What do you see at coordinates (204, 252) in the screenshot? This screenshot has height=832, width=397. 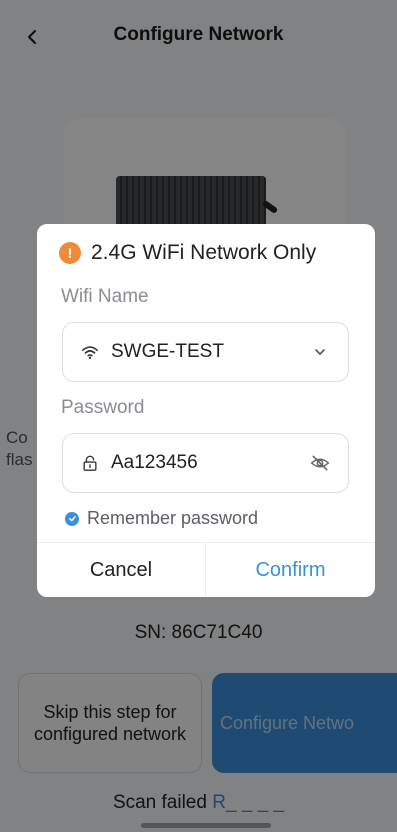 I see `dialog-title: 2.4G WiFi Network Only` at bounding box center [204, 252].